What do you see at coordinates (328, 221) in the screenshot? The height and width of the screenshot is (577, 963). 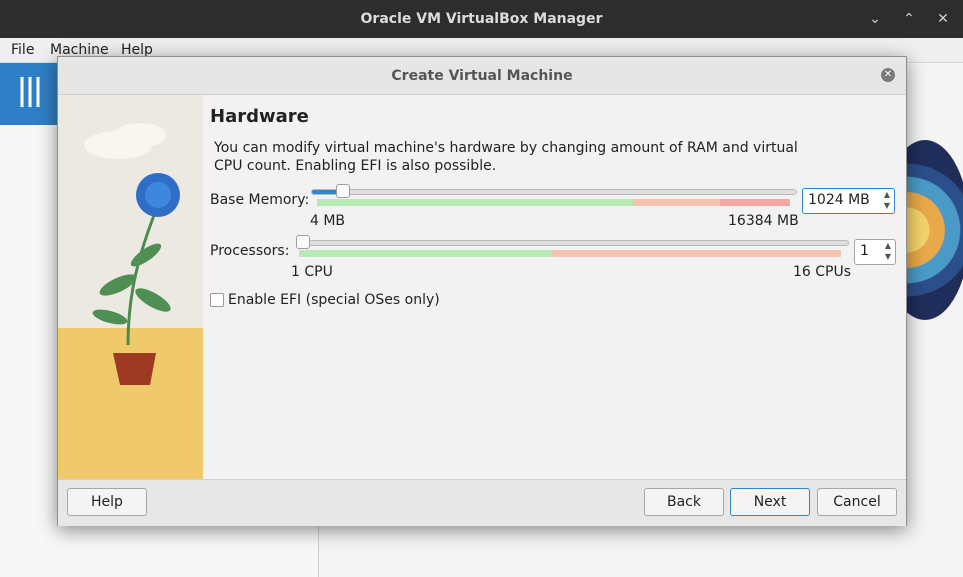 I see `memory-min-label: 4 MB` at bounding box center [328, 221].